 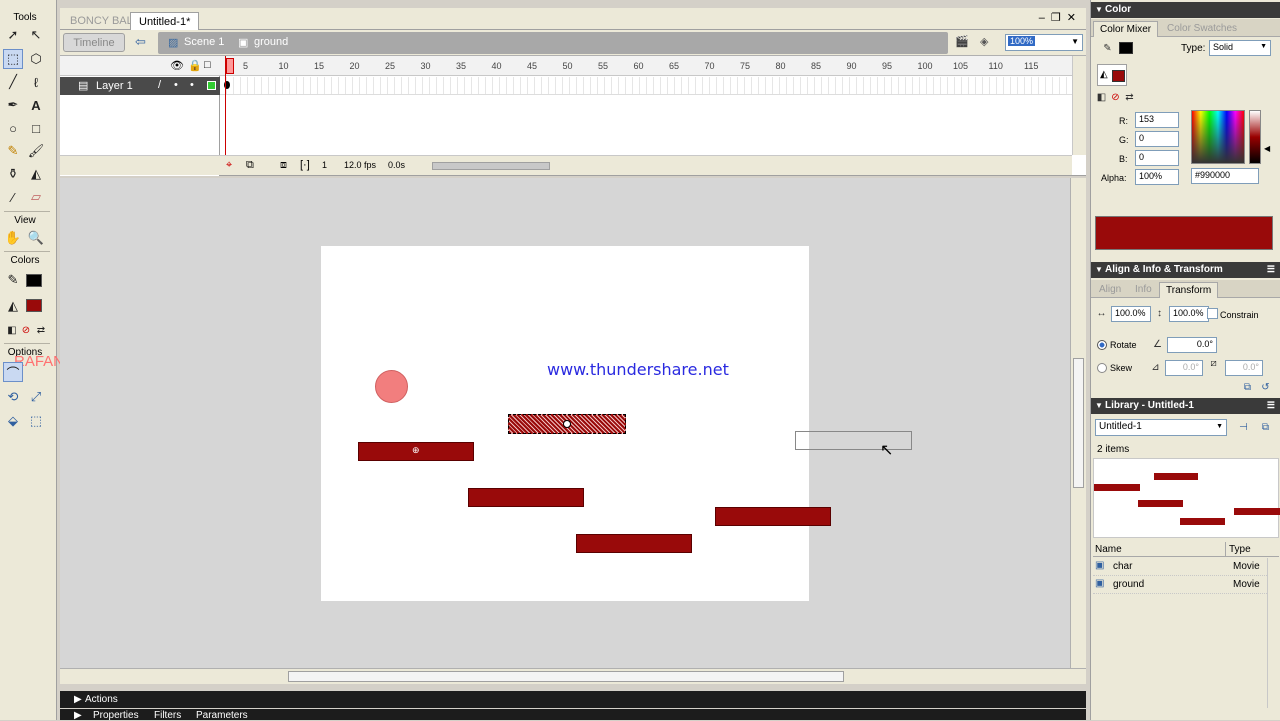 I want to click on ground-brick-1: ⊕, so click(x=416, y=451).